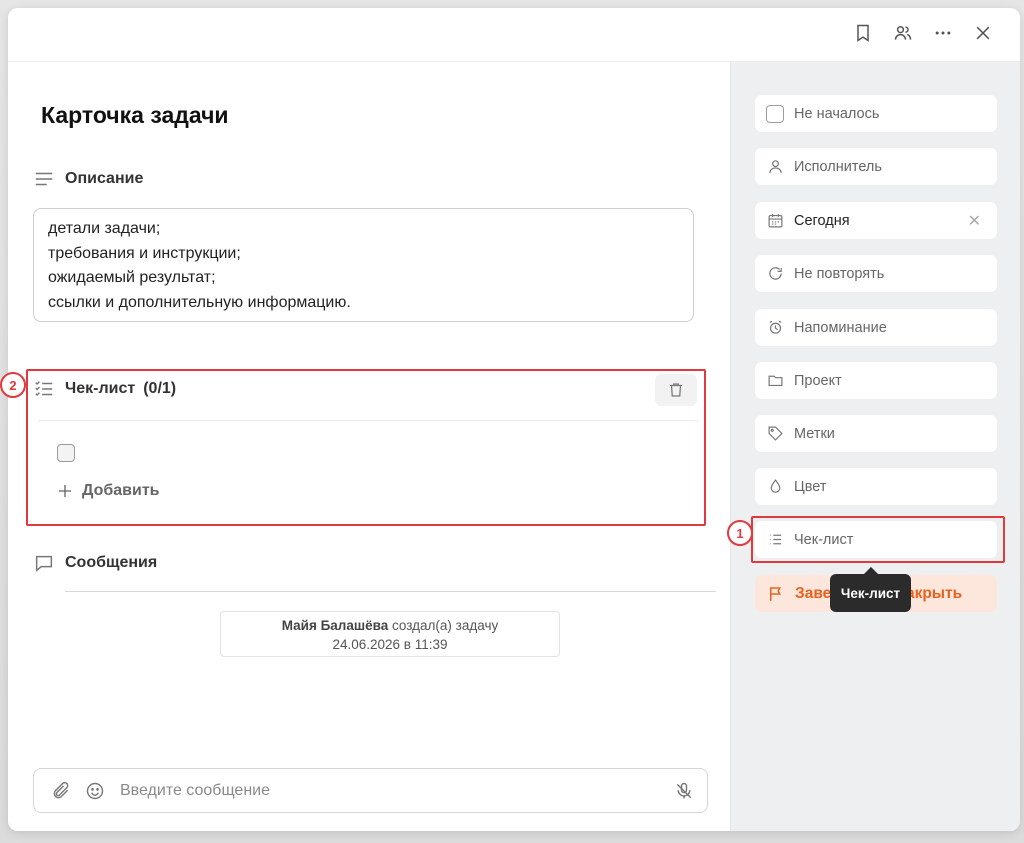 Image resolution: width=1024 pixels, height=843 pixels. What do you see at coordinates (44, 563) in the screenshot?
I see `chat-icon` at bounding box center [44, 563].